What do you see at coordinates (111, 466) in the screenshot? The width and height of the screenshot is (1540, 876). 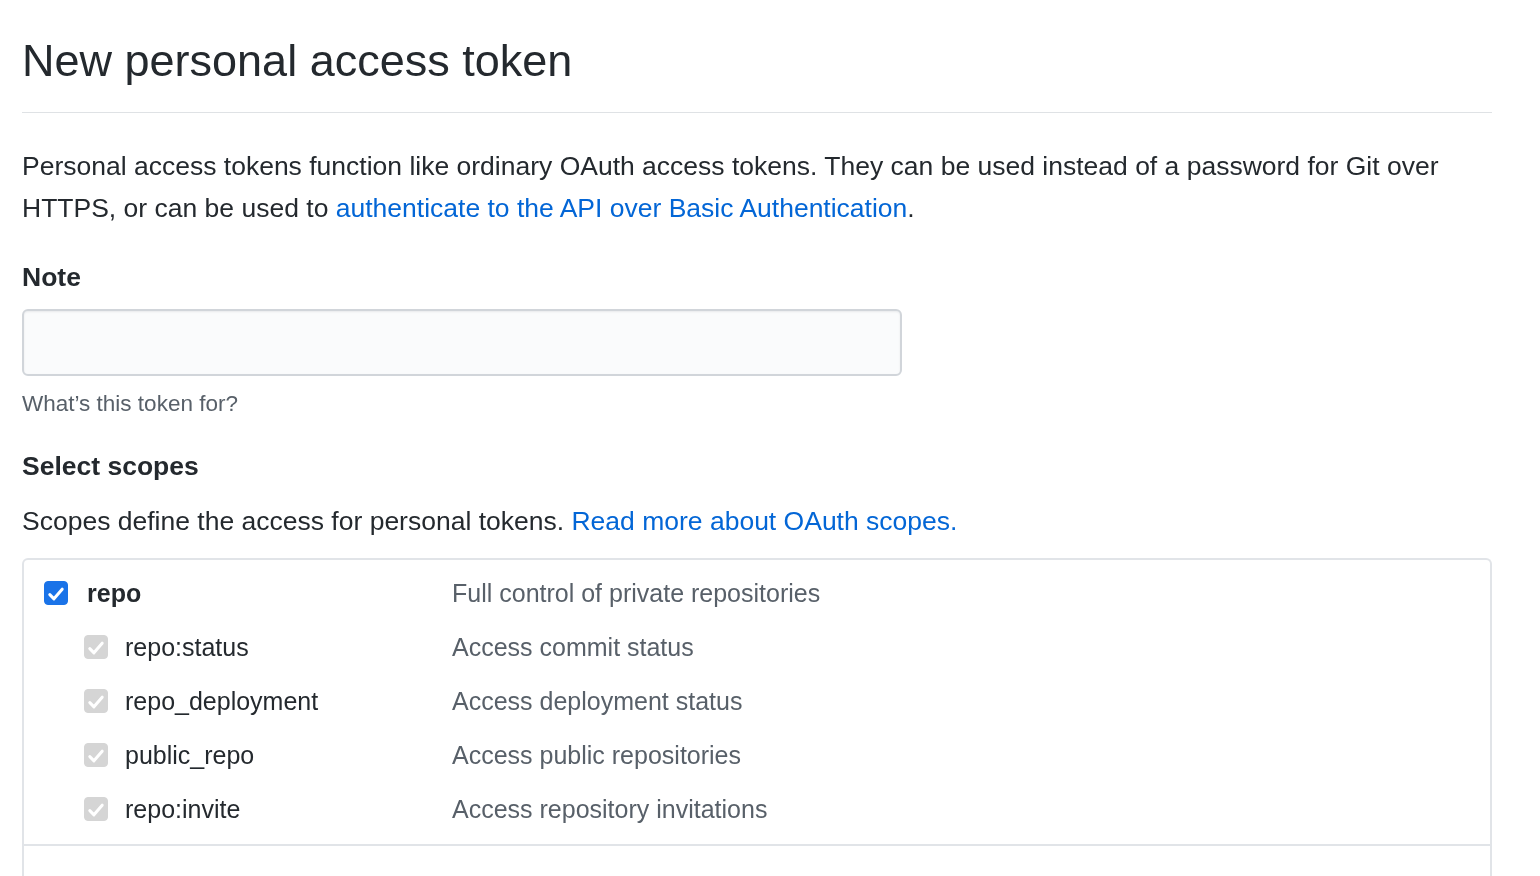 I see `scopes-heading: Select scopes` at bounding box center [111, 466].